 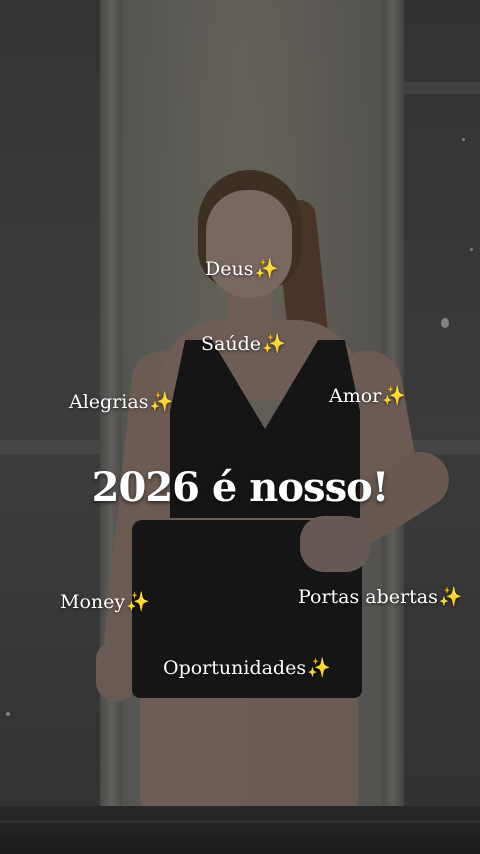 I want to click on word-amor: Amor✨, so click(x=367, y=396).